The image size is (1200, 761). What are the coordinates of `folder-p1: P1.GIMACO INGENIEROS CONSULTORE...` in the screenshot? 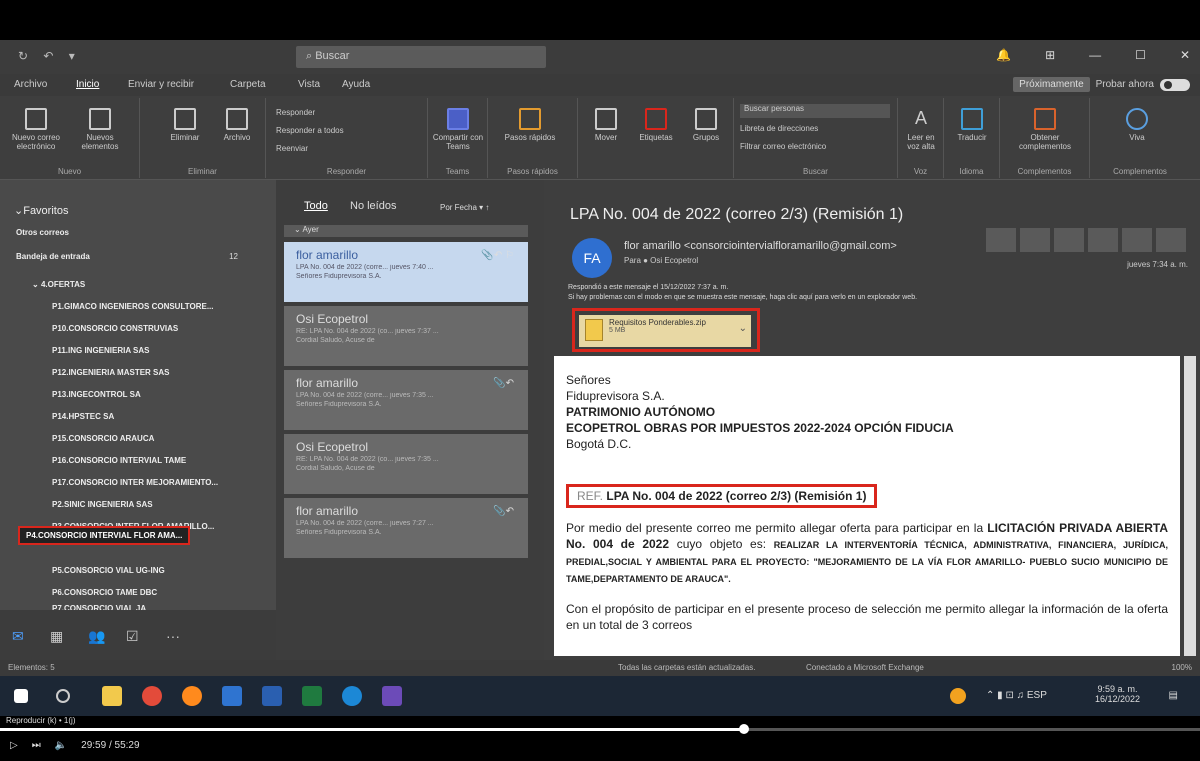 It's located at (133, 306).